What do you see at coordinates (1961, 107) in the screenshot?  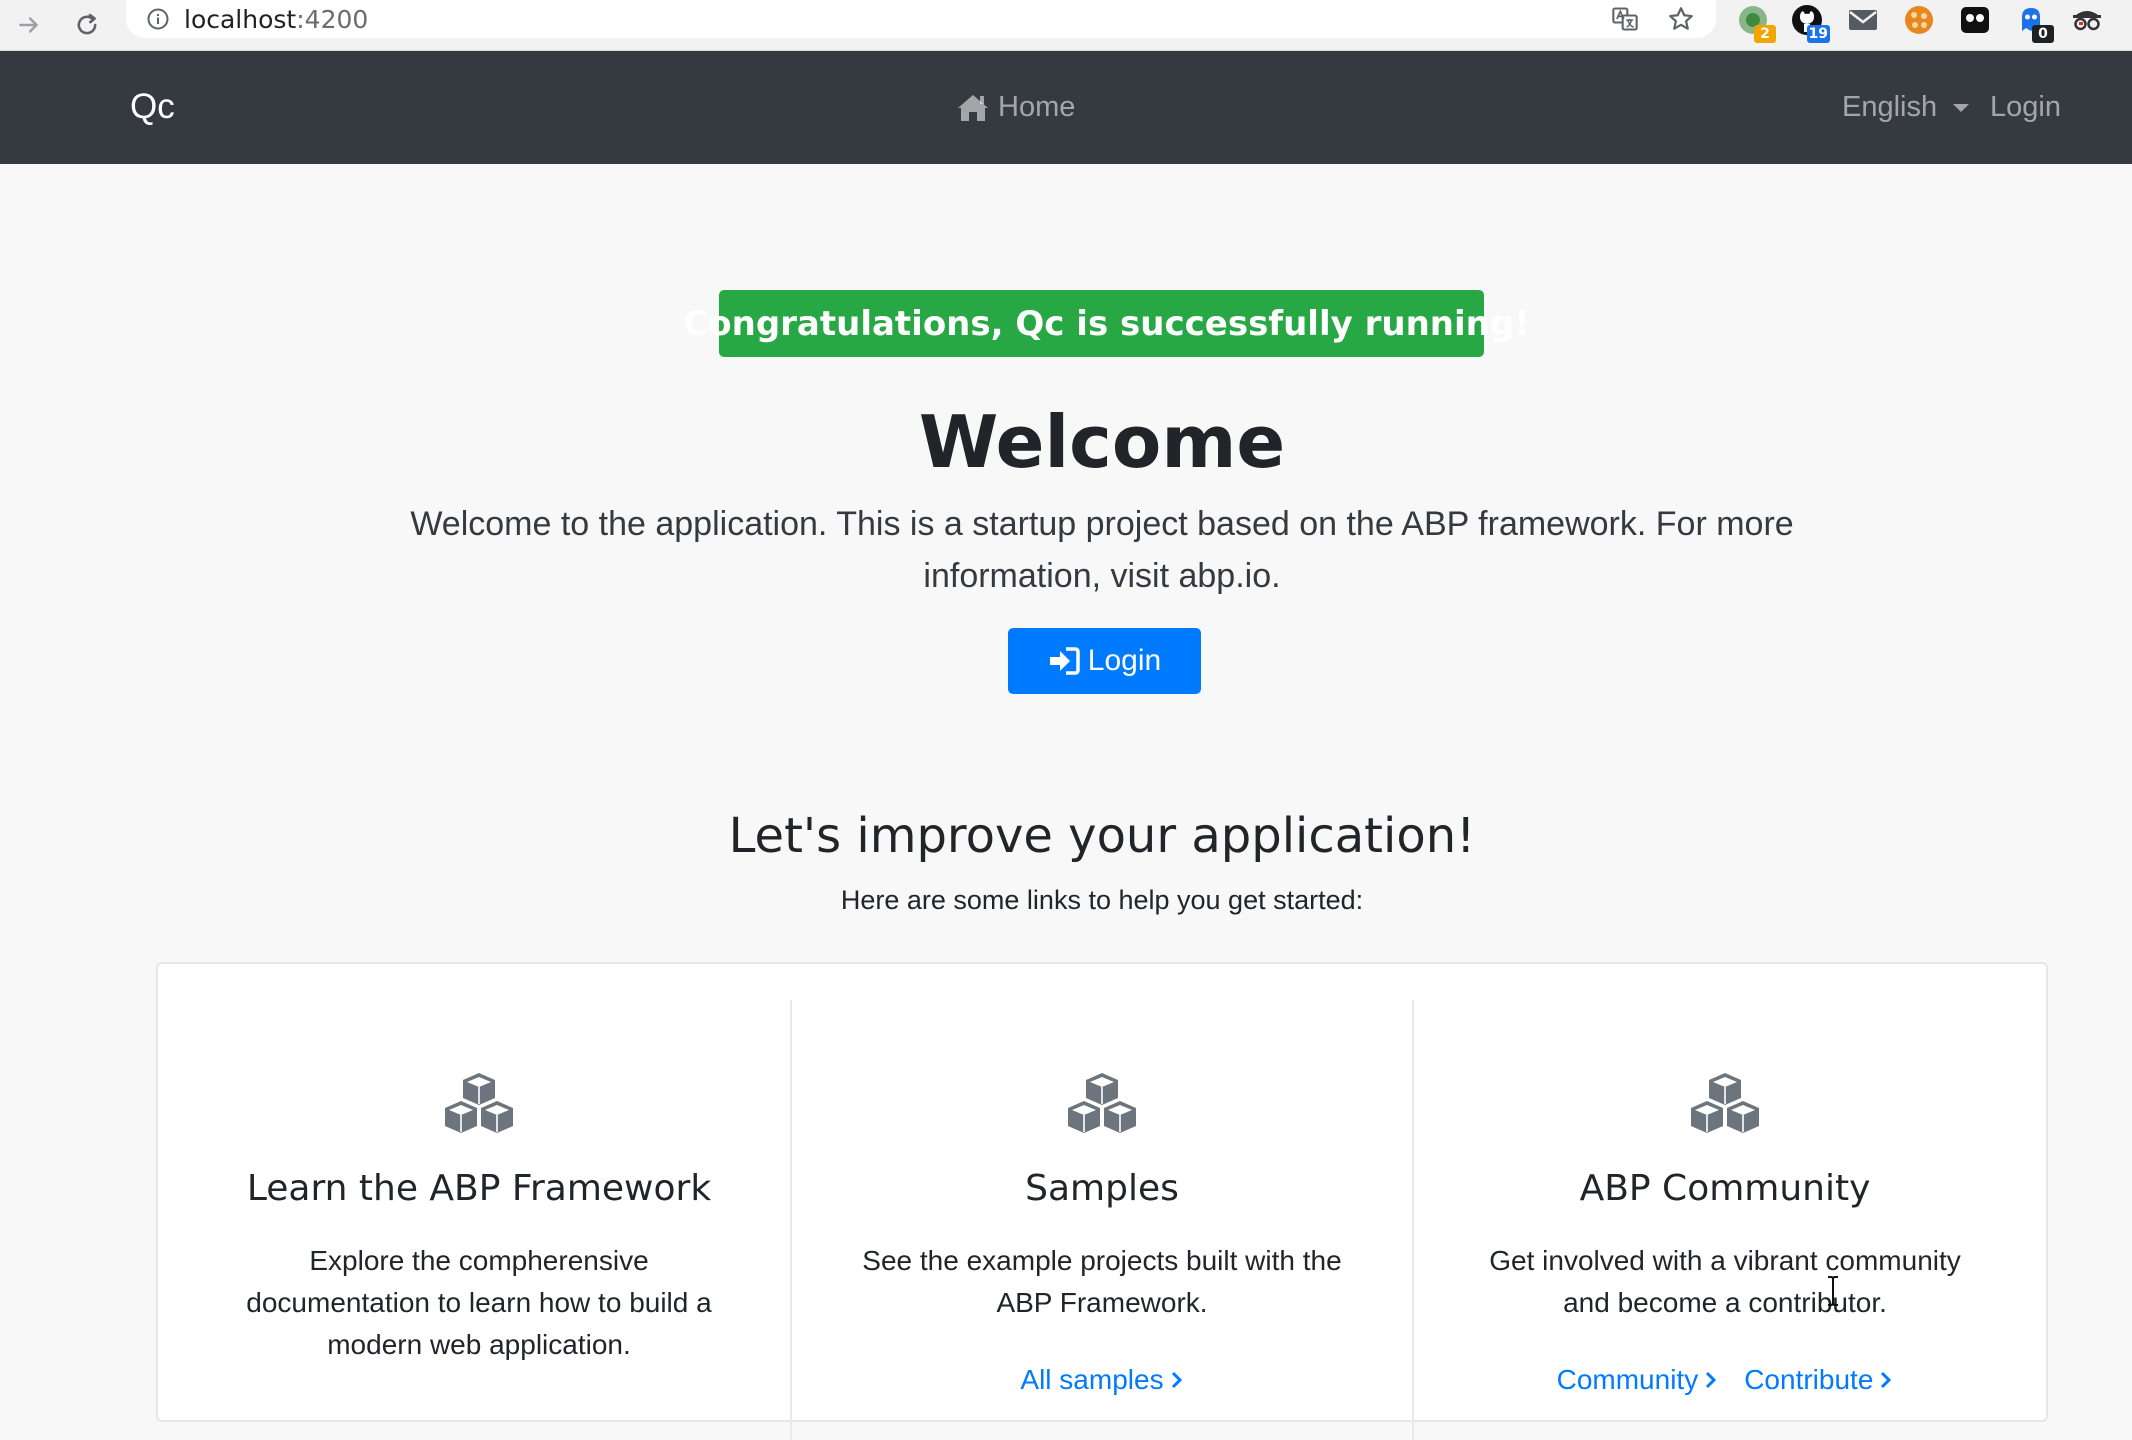 I see `chevron-down-icon` at bounding box center [1961, 107].